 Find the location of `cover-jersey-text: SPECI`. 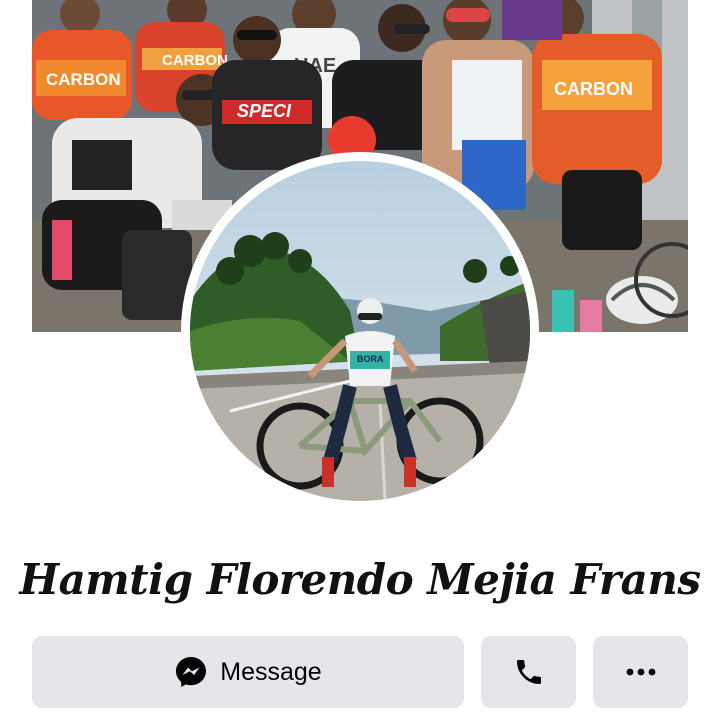

cover-jersey-text: SPECI is located at coordinates (264, 111).